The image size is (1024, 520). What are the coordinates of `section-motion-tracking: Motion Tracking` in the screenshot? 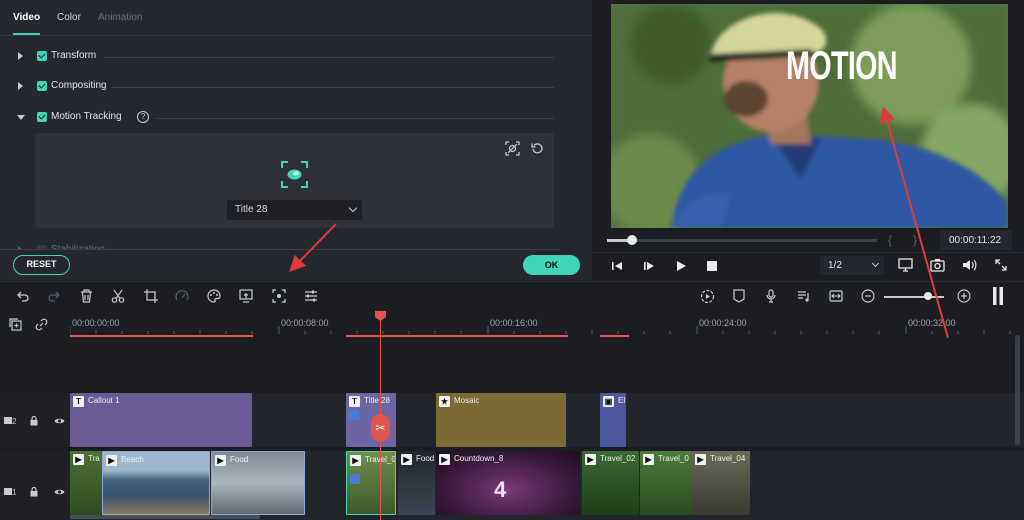 It's located at (280, 119).